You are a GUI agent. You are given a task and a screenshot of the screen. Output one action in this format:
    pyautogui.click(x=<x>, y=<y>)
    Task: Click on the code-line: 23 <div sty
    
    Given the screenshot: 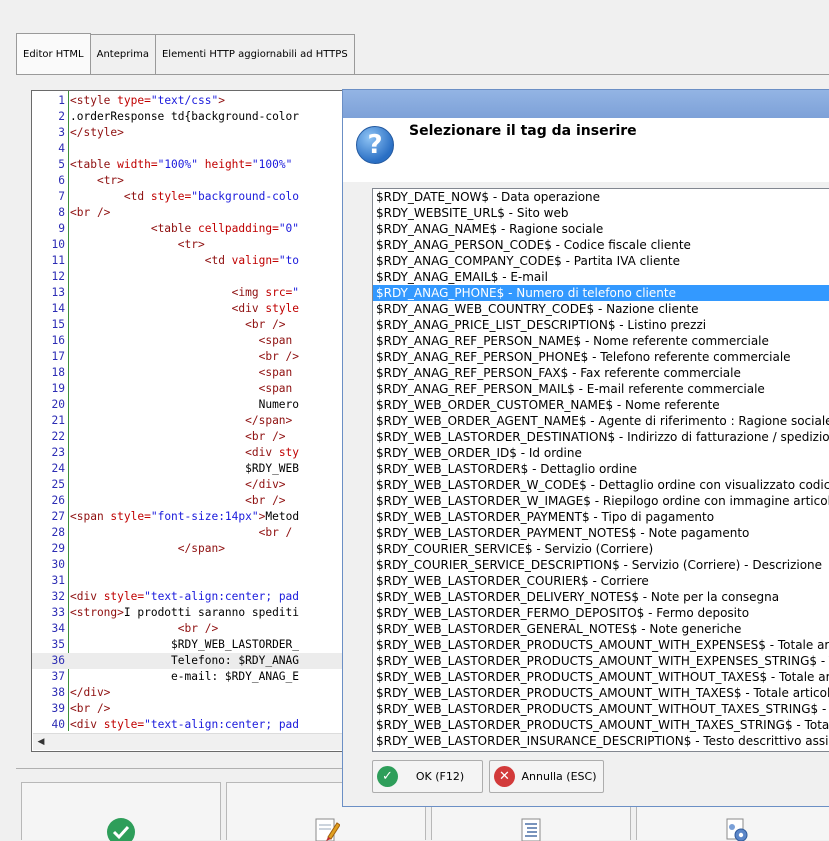 What is the action you would take?
    pyautogui.click(x=196, y=453)
    